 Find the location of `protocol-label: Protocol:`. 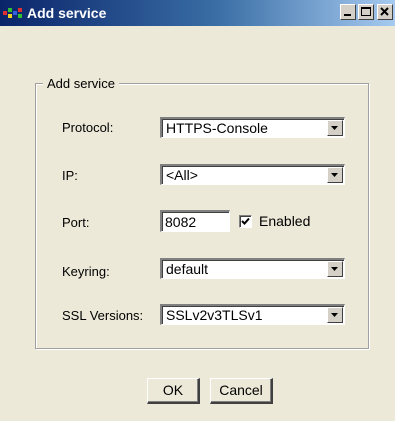

protocol-label: Protocol: is located at coordinates (88, 127).